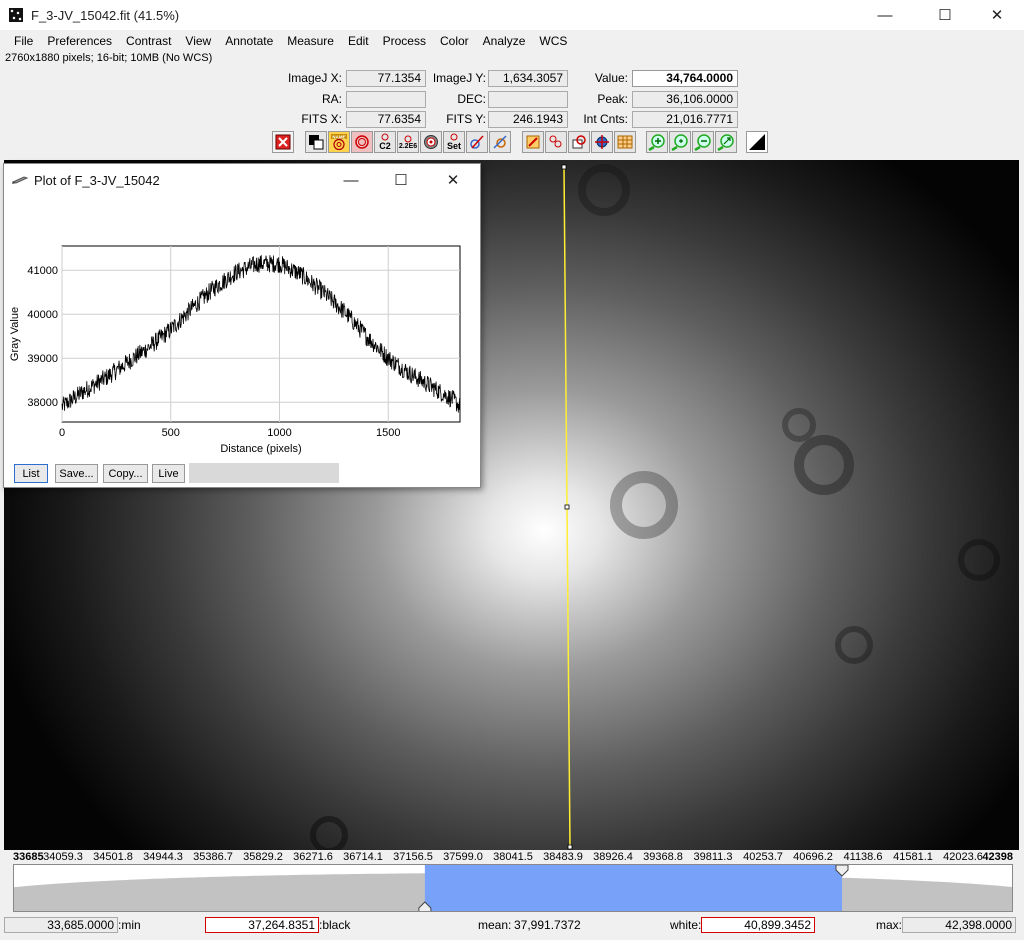 This screenshot has width=1024, height=940. Describe the element at coordinates (453, 180) in the screenshot. I see `plot-close-button: ✕` at that location.